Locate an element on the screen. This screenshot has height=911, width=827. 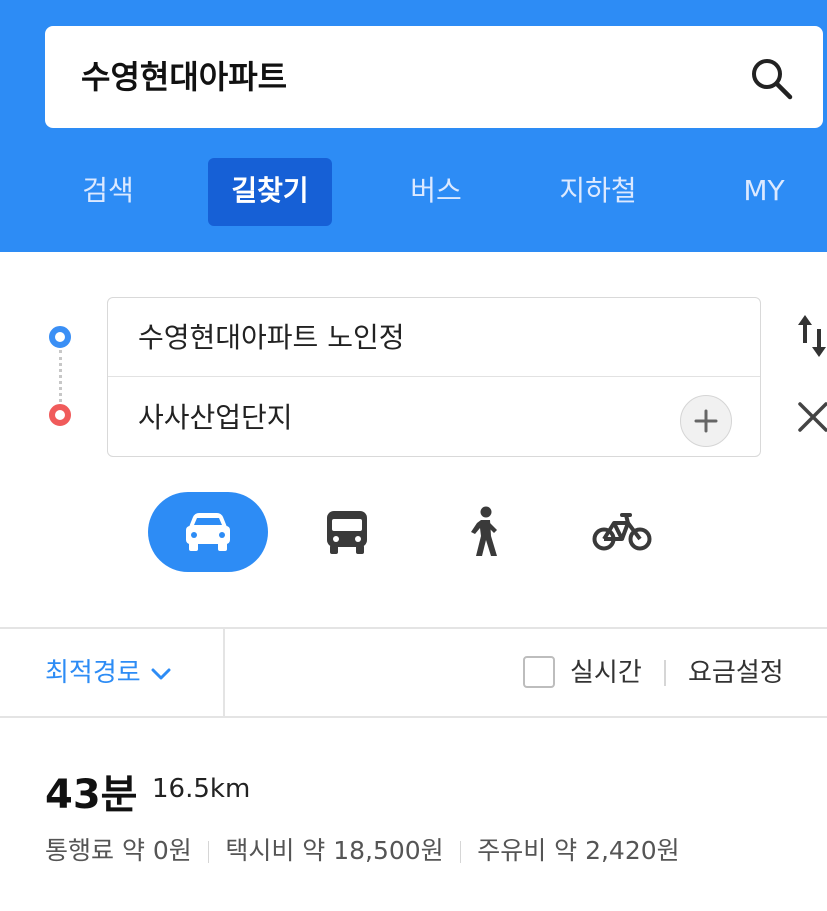
chevron-down-icon is located at coordinates (161, 673).